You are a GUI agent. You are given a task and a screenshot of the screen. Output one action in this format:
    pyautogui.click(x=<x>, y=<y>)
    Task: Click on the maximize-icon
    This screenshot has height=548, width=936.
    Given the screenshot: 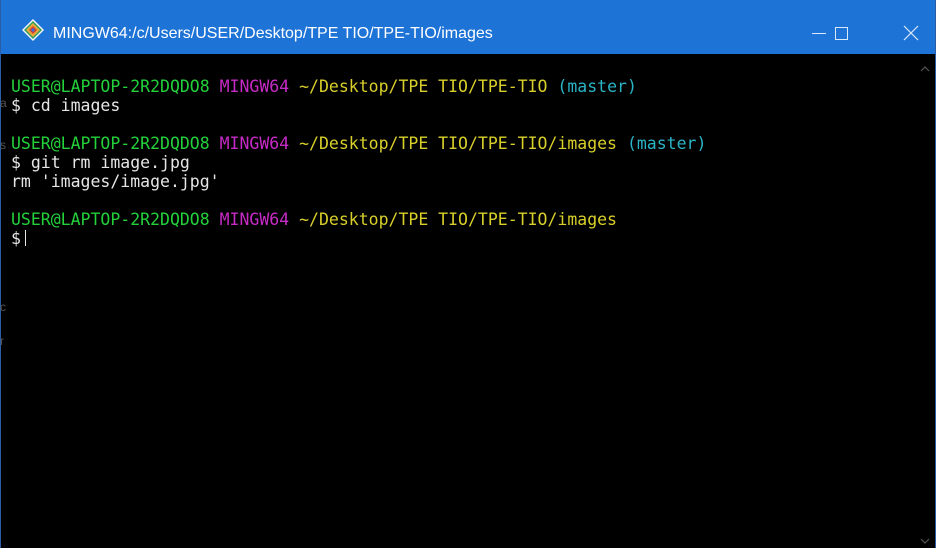 What is the action you would take?
    pyautogui.click(x=841, y=33)
    